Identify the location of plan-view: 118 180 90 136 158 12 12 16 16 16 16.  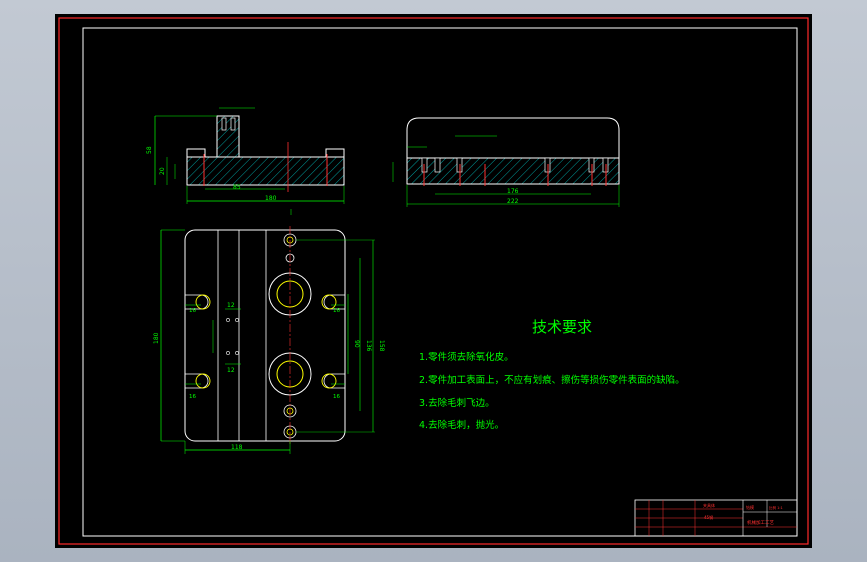
(269, 340).